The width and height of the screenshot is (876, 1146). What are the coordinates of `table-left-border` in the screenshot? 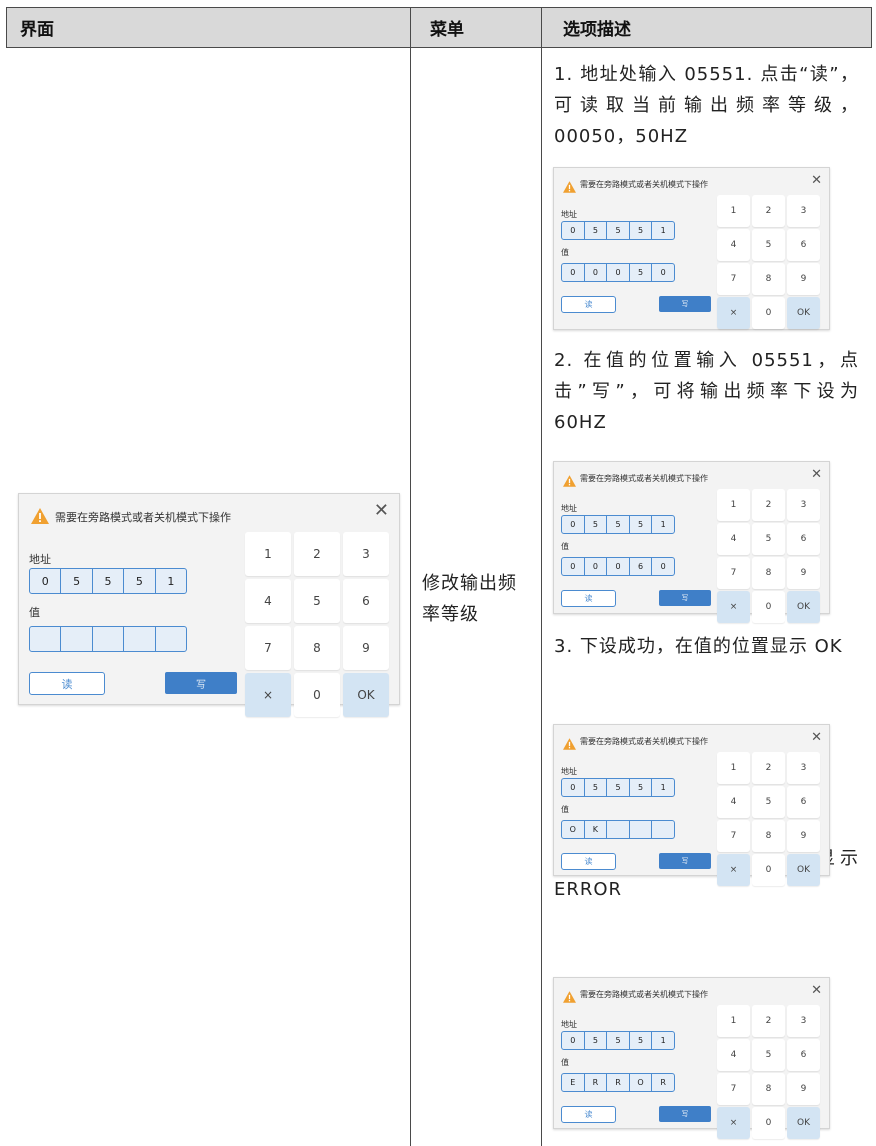 It's located at (6, 27).